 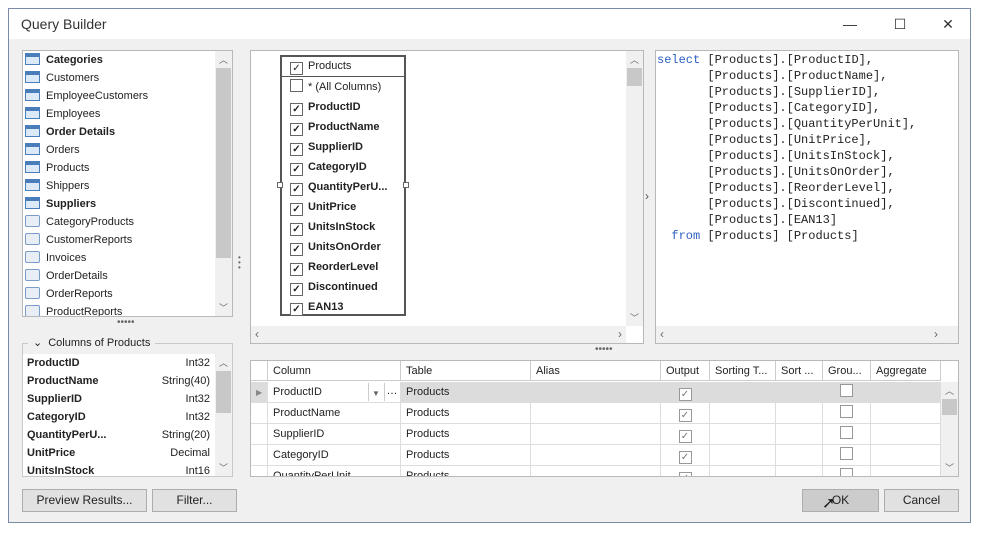 What do you see at coordinates (332, 227) in the screenshot?
I see `table-box-row: ✓ UnitsInStock` at bounding box center [332, 227].